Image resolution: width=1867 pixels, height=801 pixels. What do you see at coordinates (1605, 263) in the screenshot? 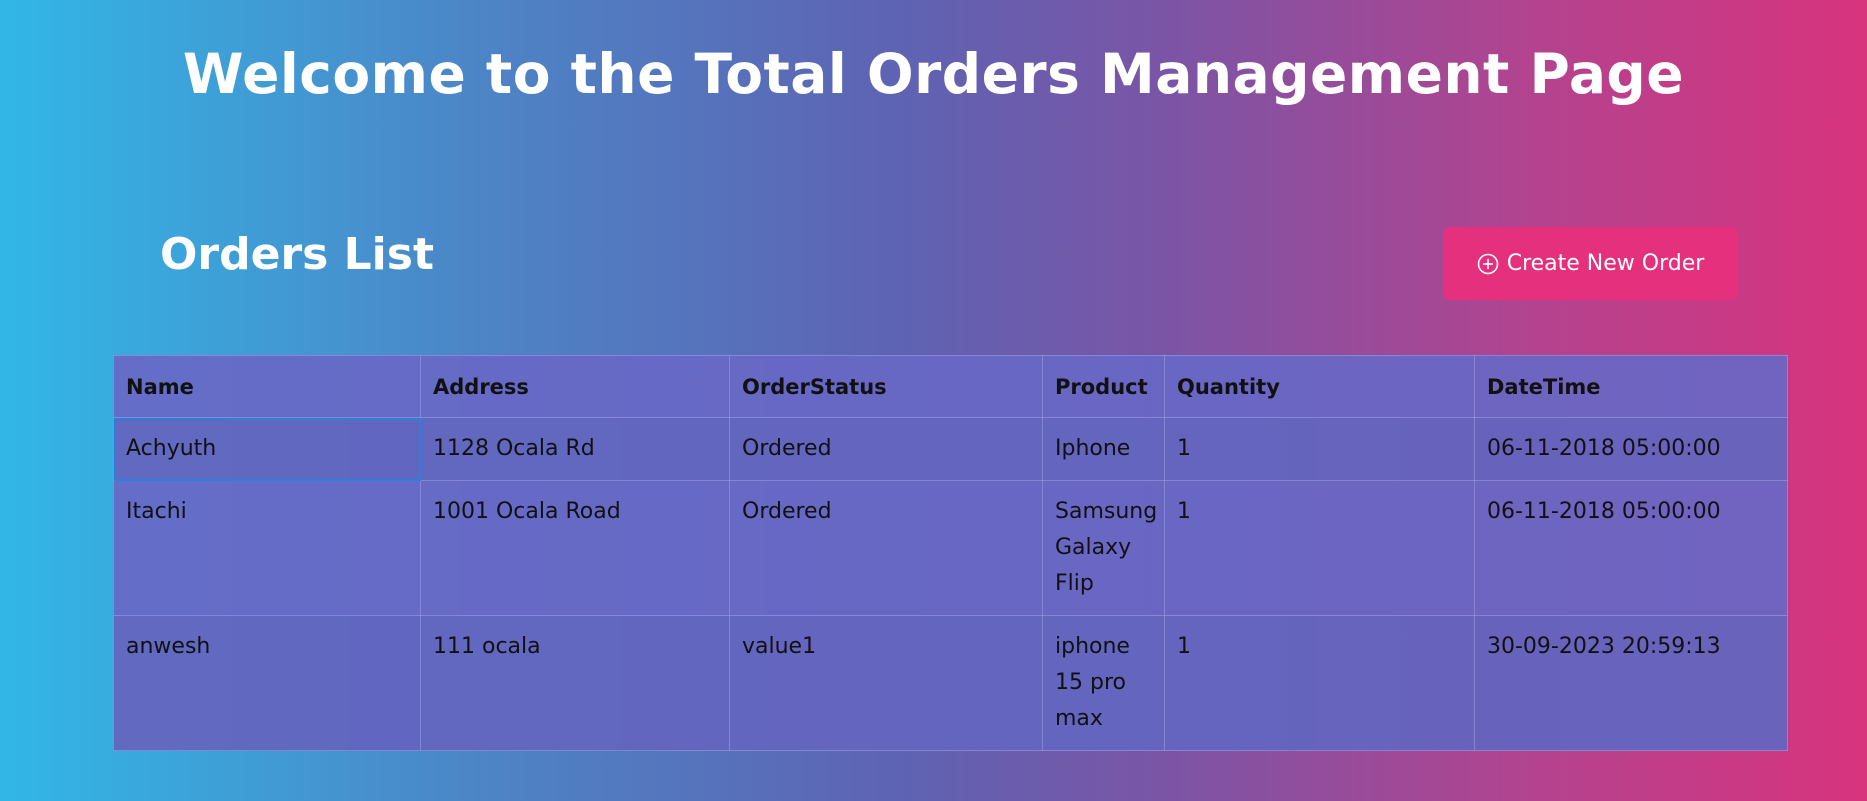
I see `create-new-order-label: Create New Order` at bounding box center [1605, 263].